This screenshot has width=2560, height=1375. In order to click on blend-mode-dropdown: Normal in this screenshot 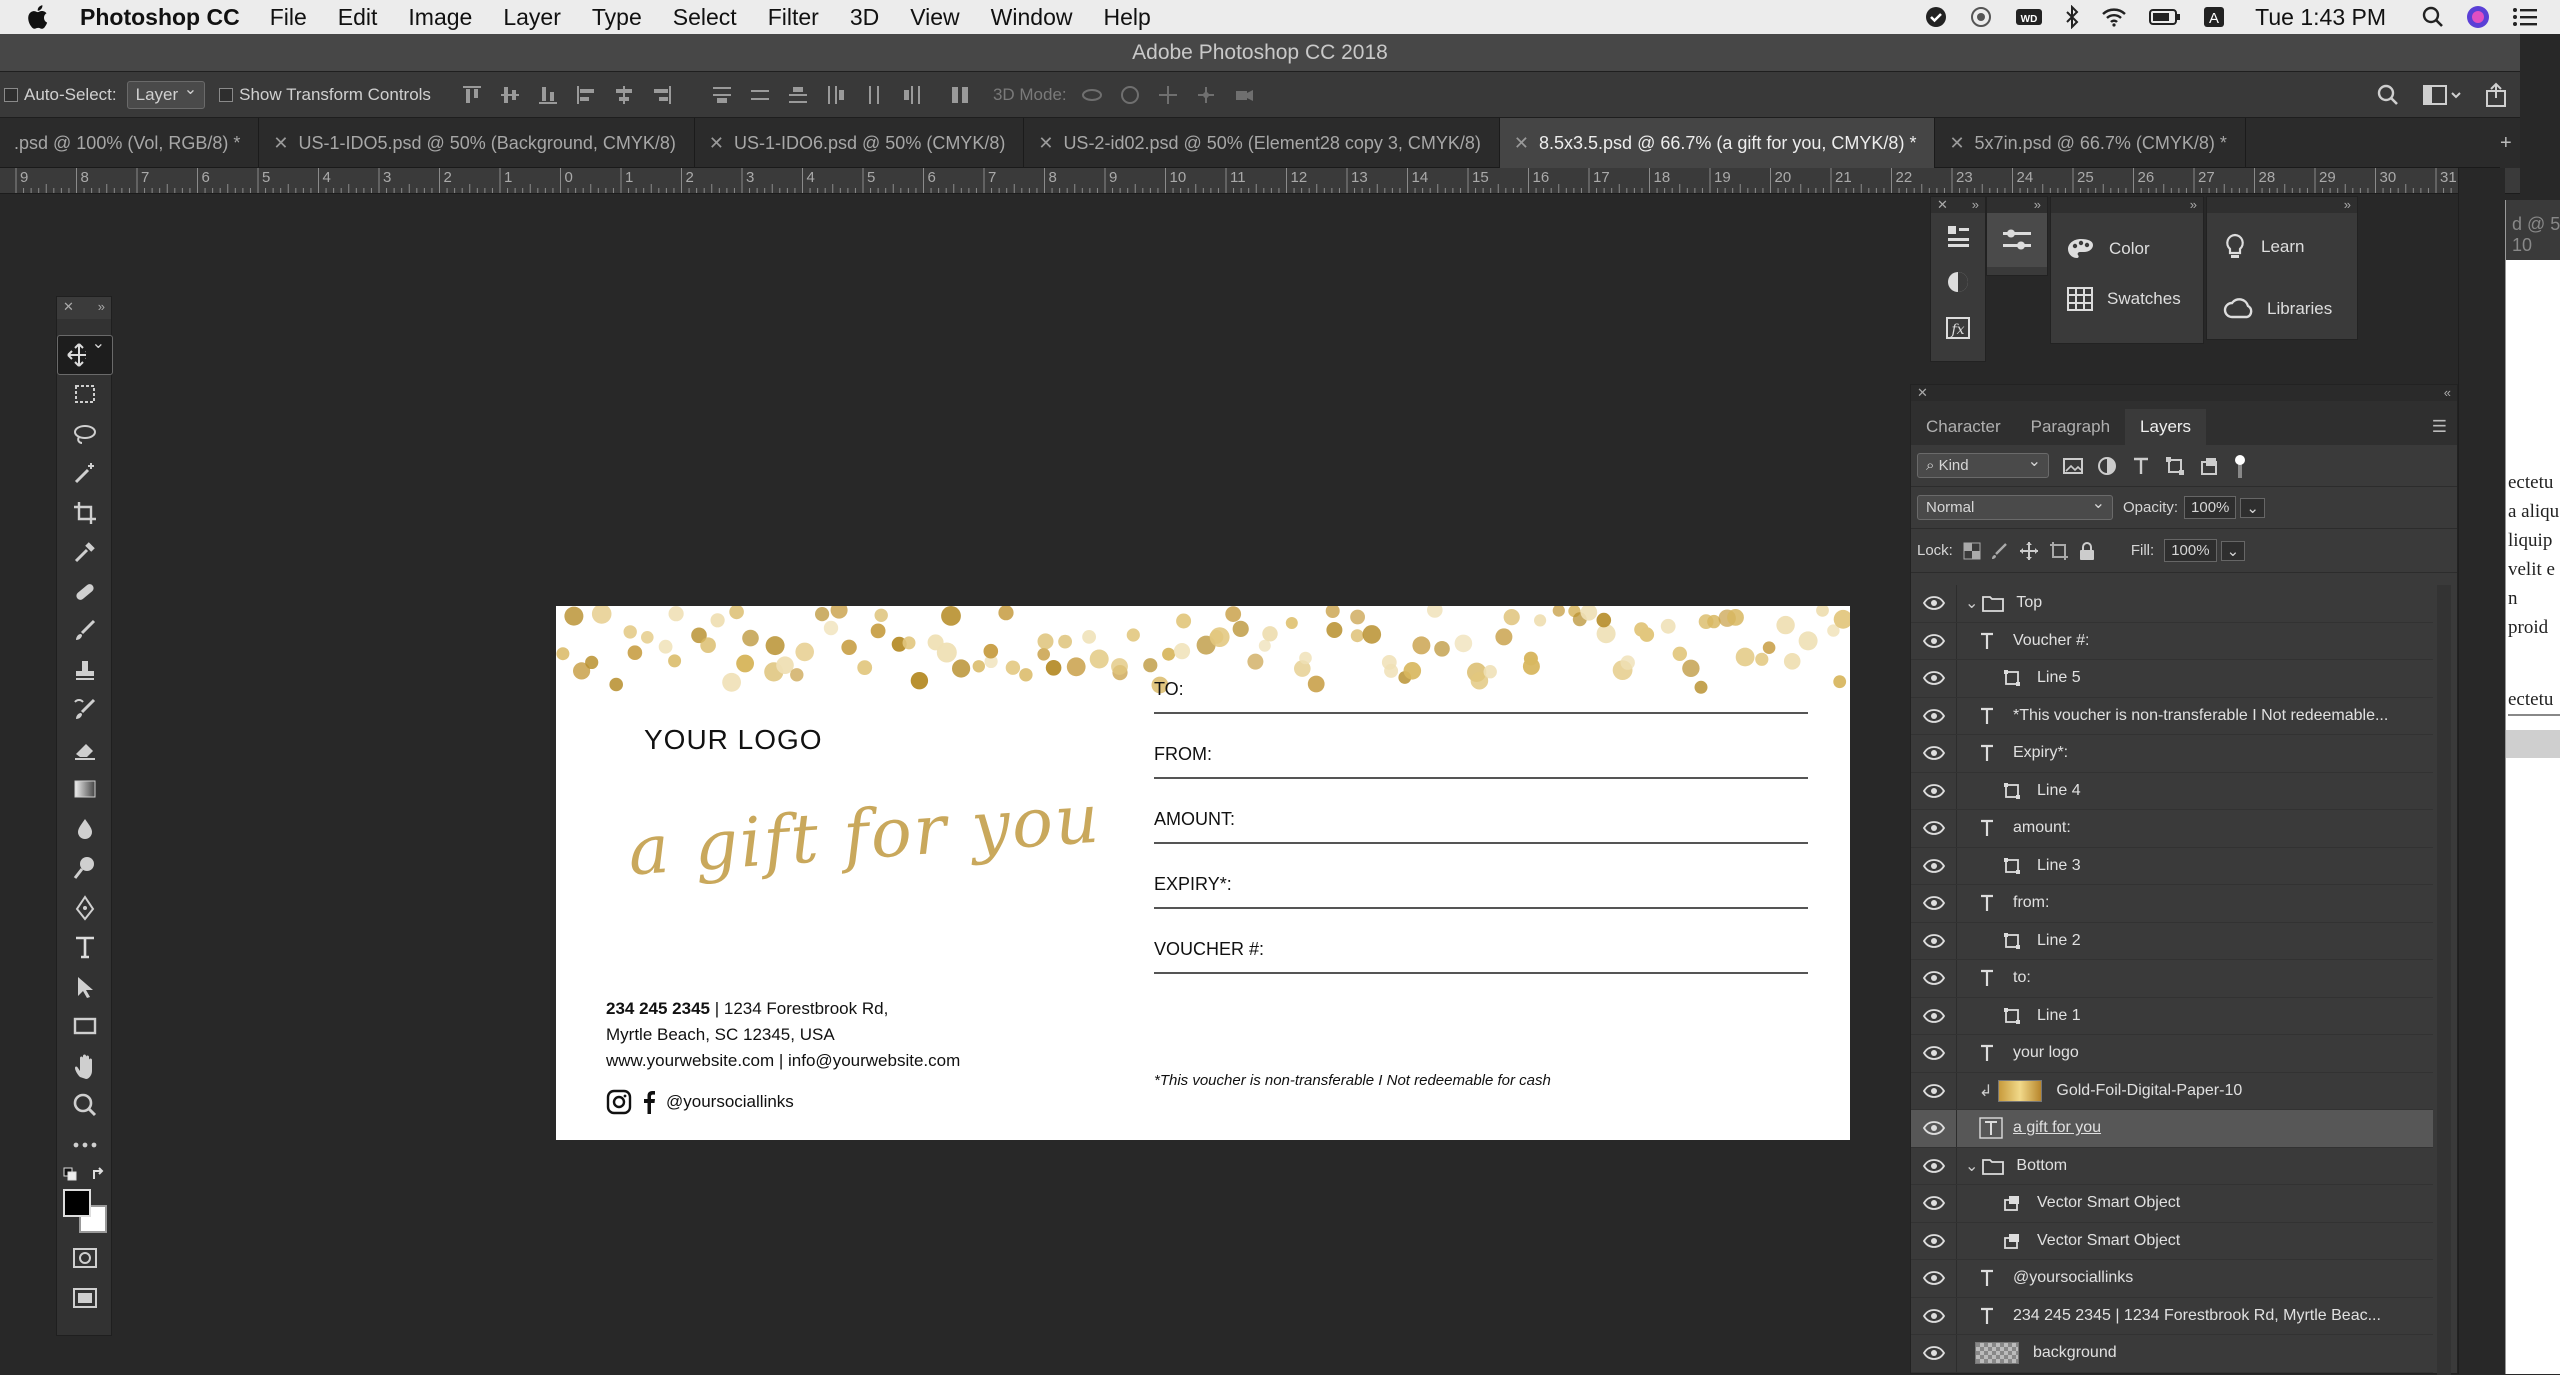, I will do `click(2015, 506)`.